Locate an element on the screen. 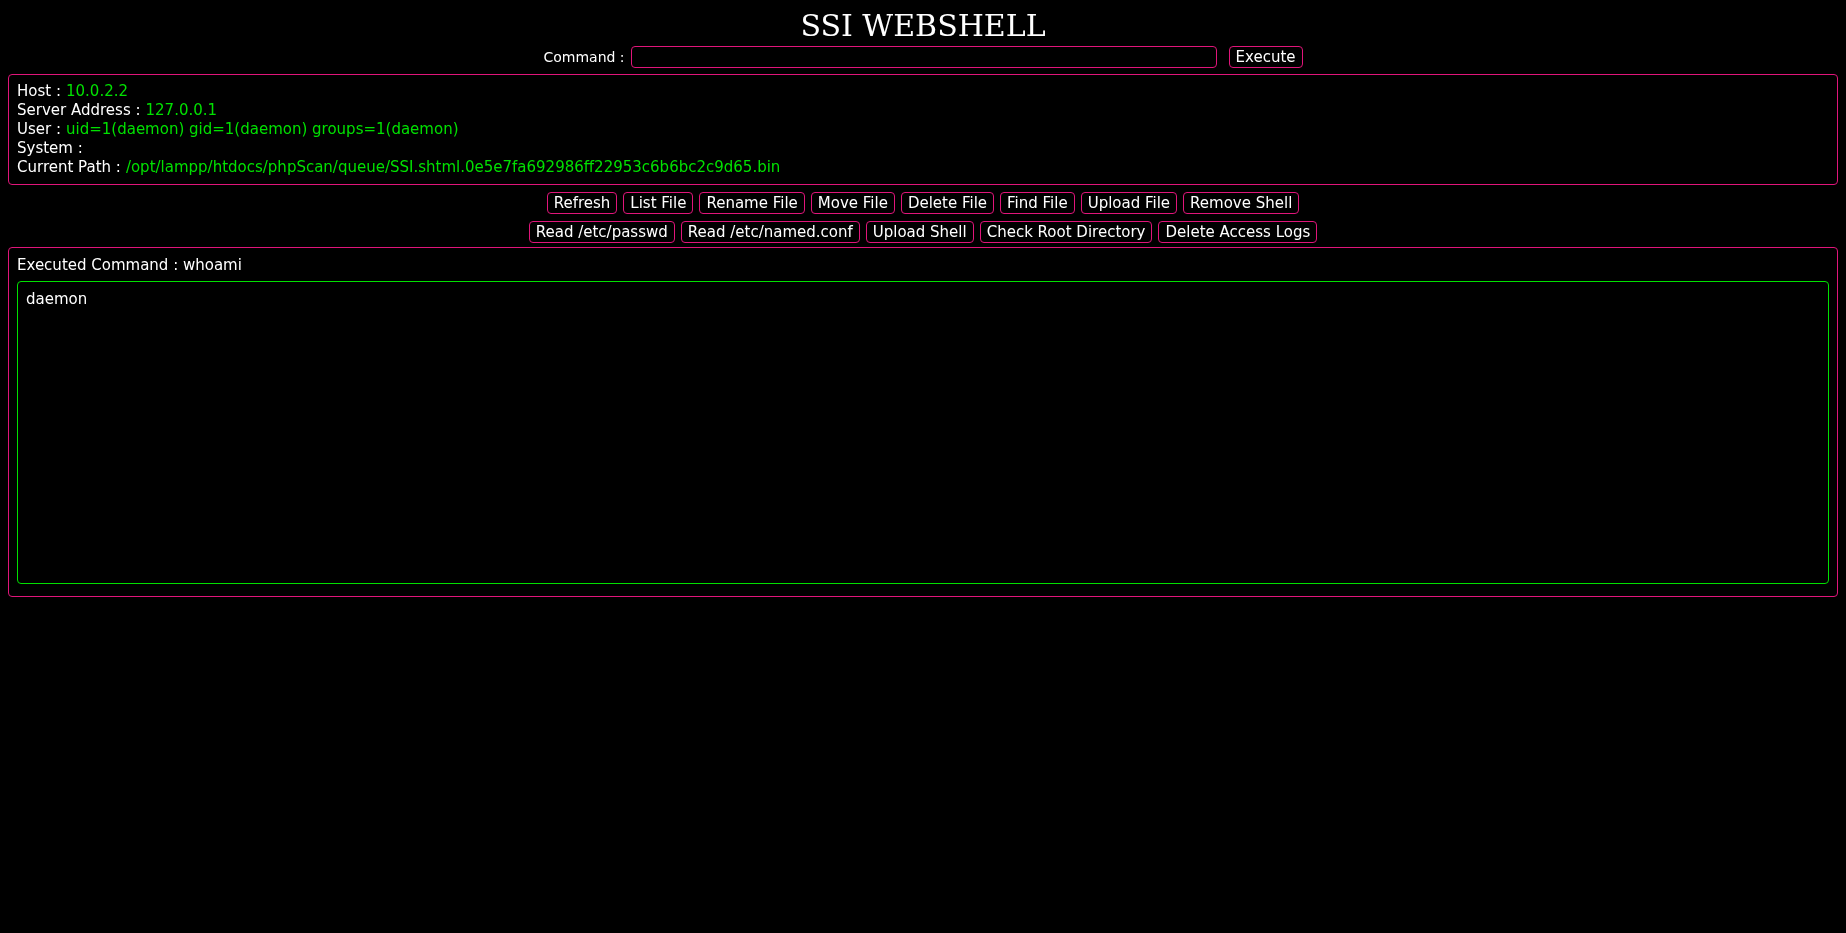  command-input-field is located at coordinates (923, 57).